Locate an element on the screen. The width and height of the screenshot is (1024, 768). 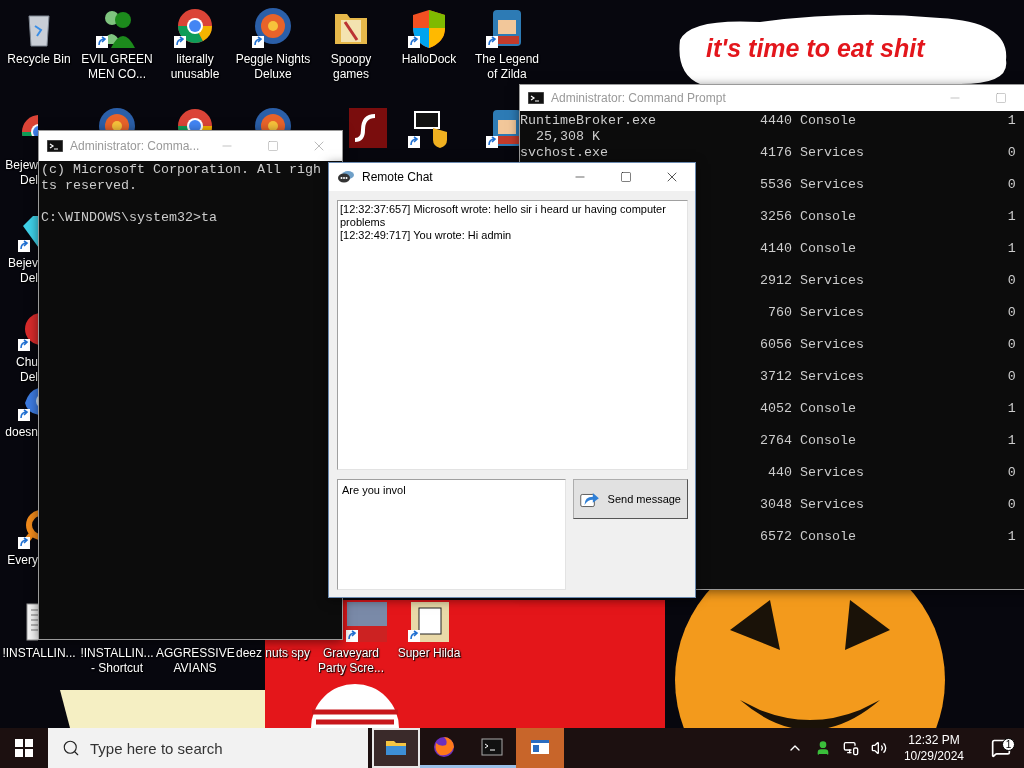
console-prompt: C:\WINDOWS\system32>ta is located at coordinates (129, 218).